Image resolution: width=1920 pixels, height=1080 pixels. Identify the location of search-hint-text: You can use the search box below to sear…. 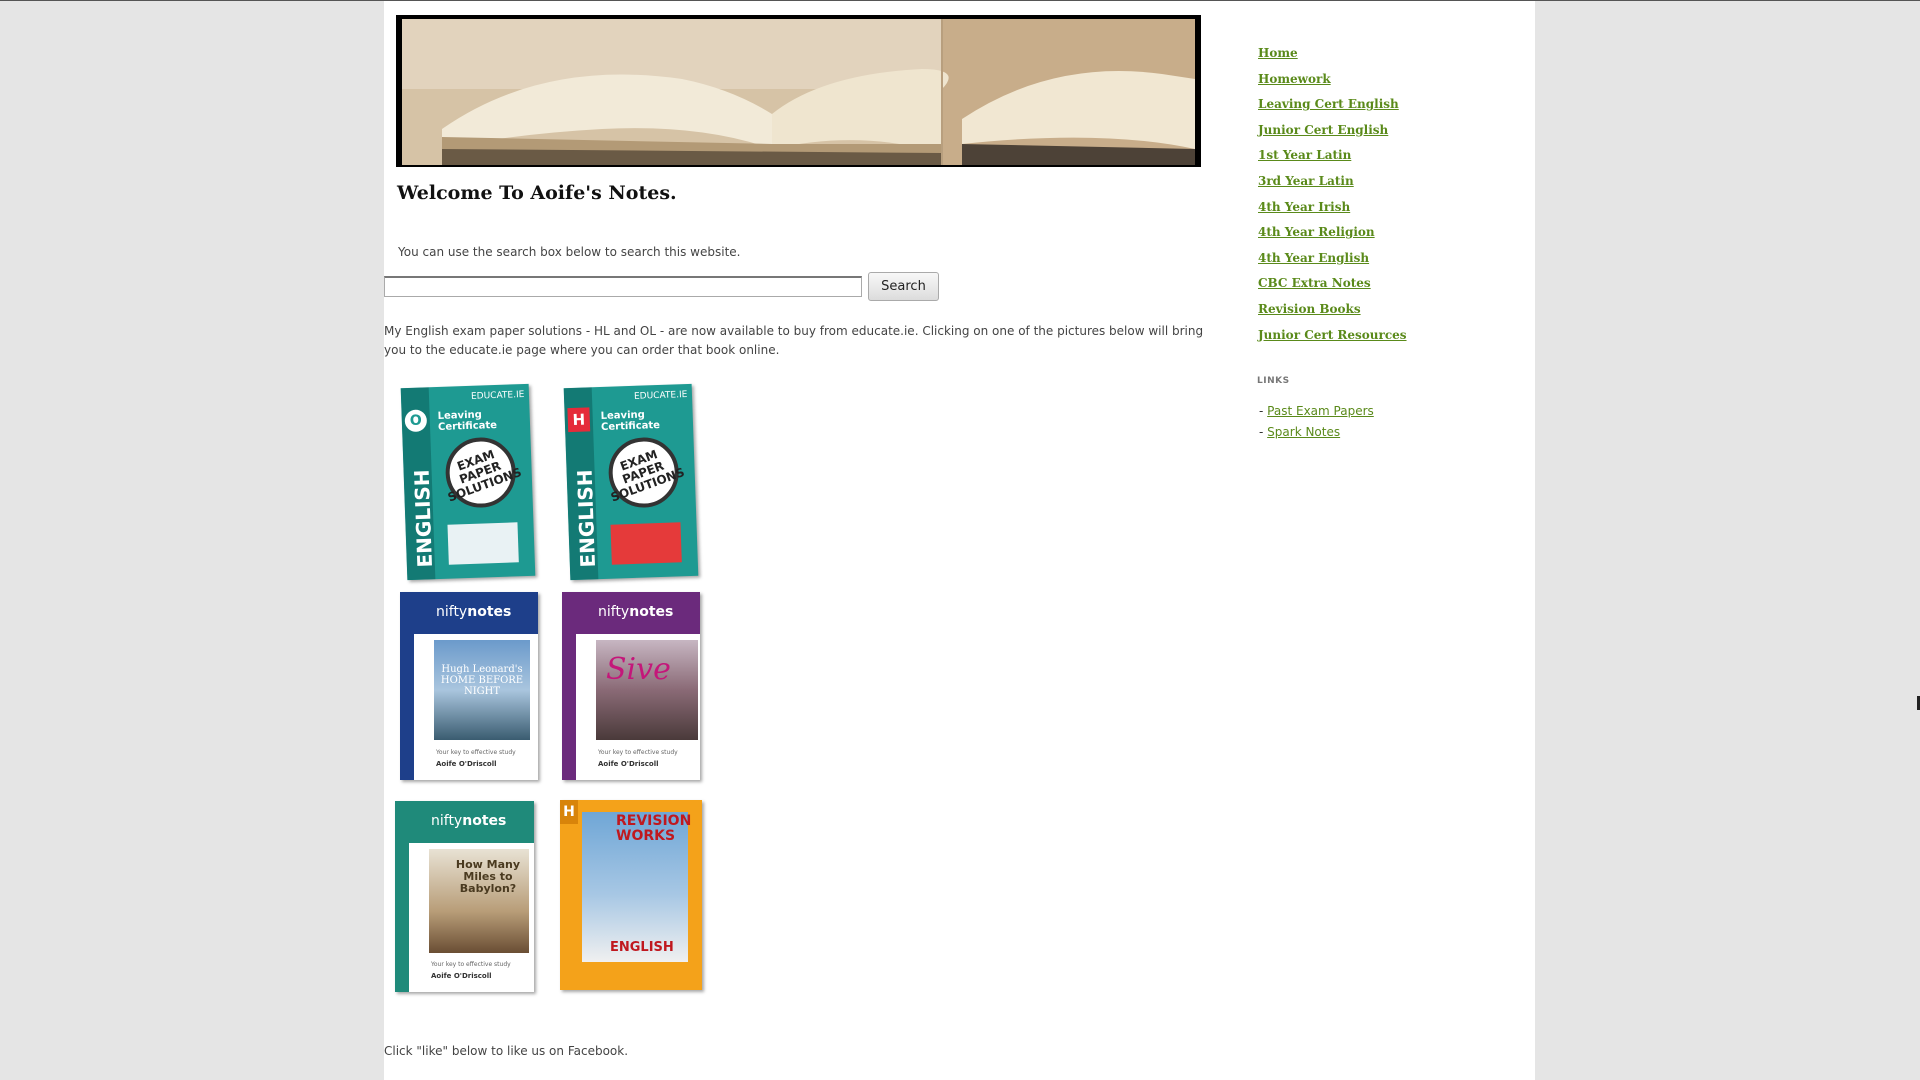
(569, 252).